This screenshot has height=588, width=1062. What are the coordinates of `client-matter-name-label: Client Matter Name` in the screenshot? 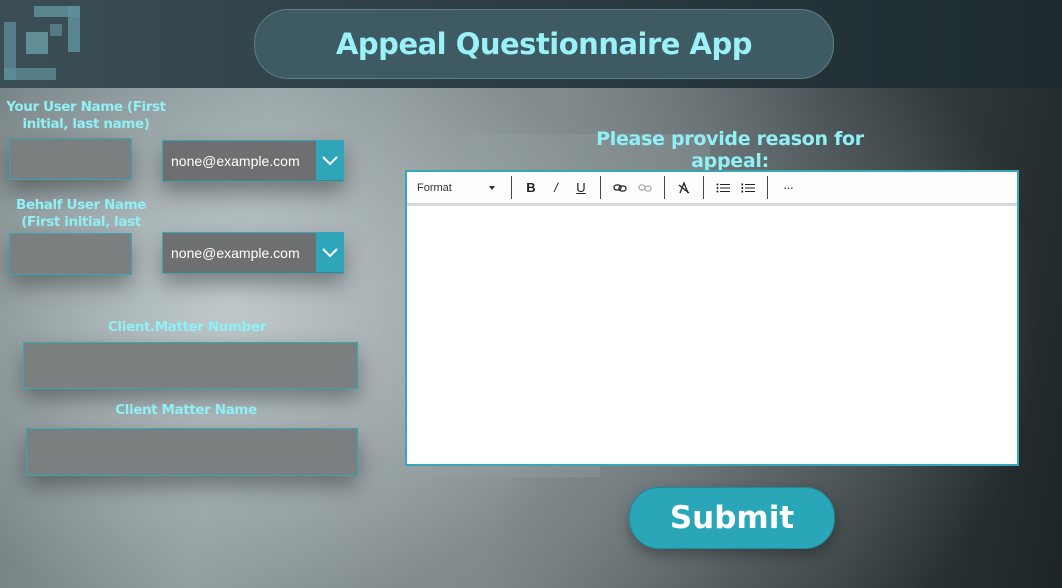 It's located at (186, 410).